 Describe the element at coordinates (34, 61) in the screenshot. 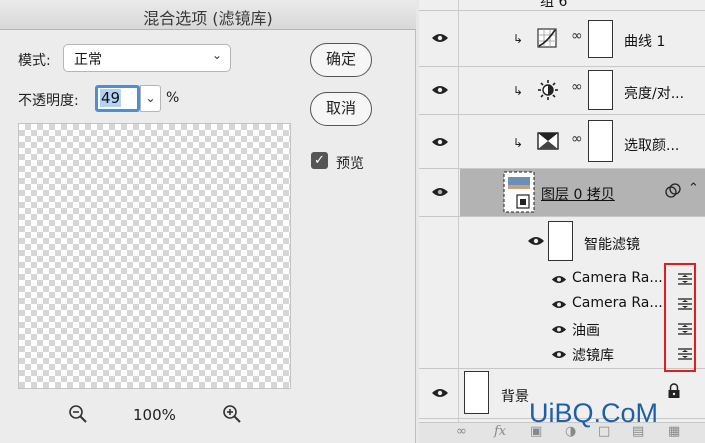

I see `mode-label: 模式:` at that location.